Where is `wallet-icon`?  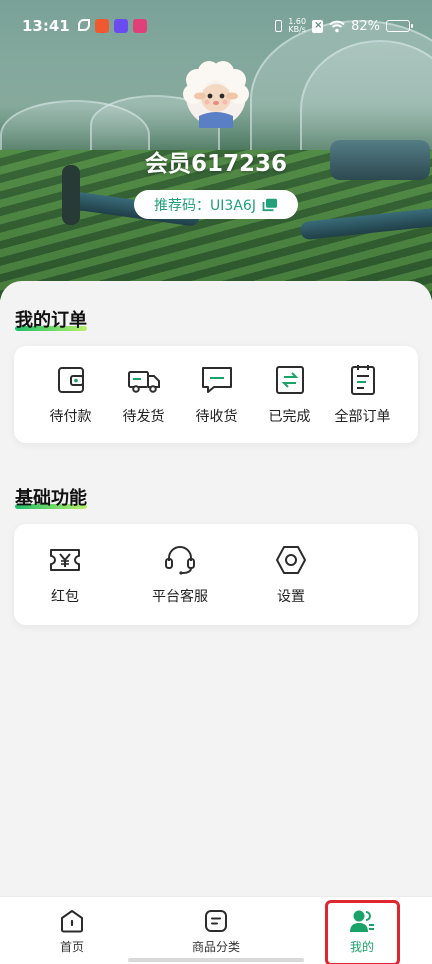 wallet-icon is located at coordinates (70, 380).